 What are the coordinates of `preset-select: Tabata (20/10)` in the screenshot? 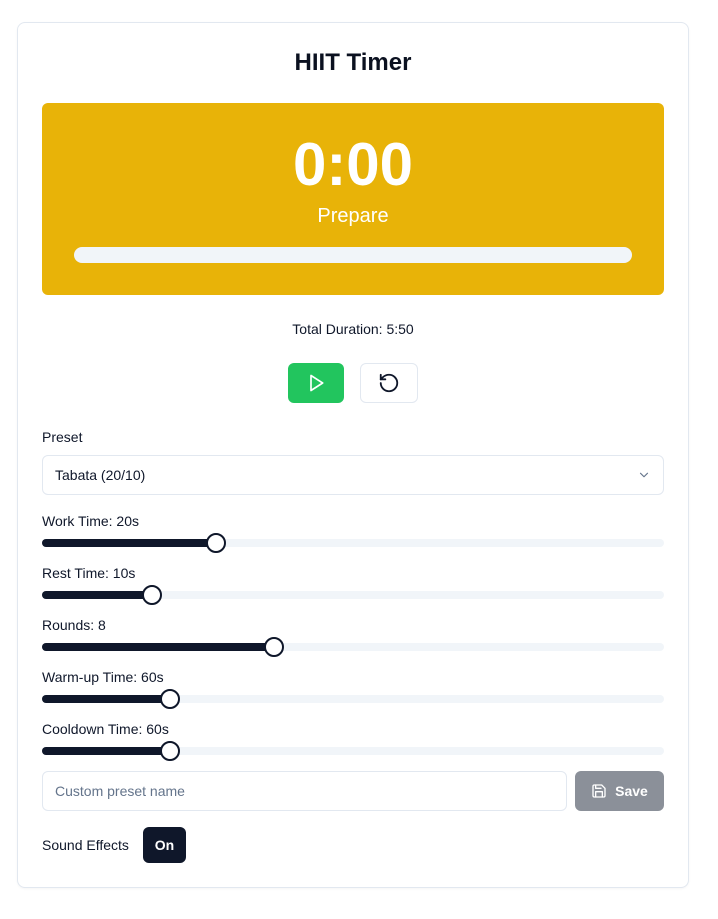 It's located at (353, 475).